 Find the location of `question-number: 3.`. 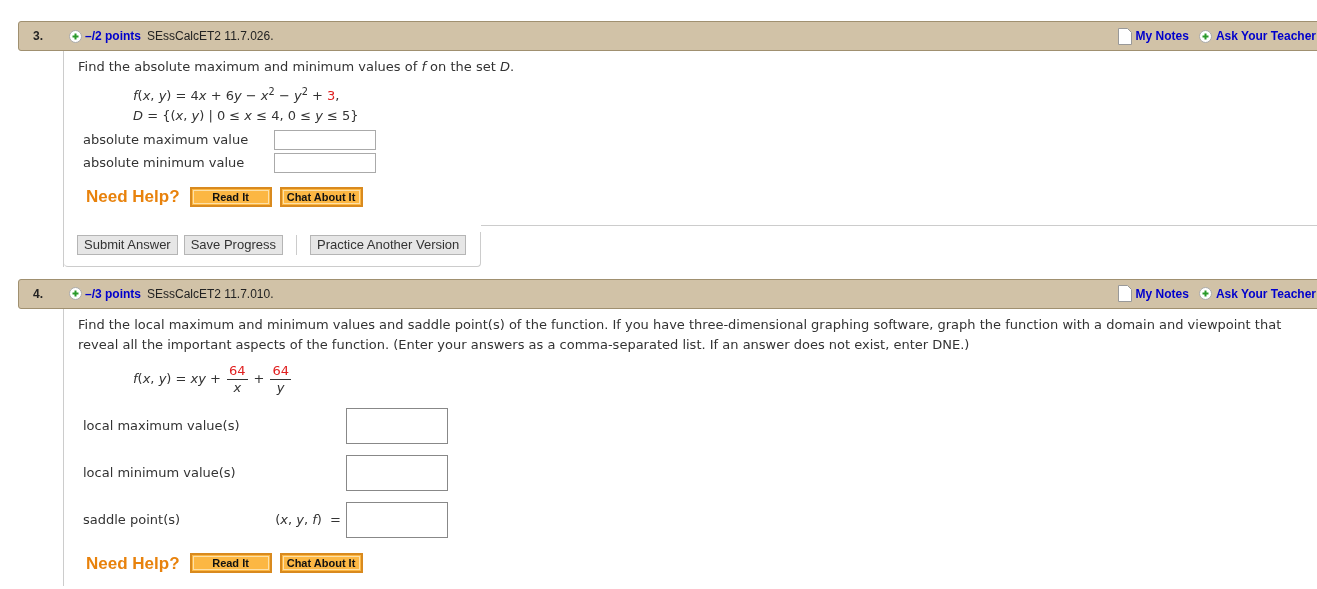

question-number: 3. is located at coordinates (38, 36).